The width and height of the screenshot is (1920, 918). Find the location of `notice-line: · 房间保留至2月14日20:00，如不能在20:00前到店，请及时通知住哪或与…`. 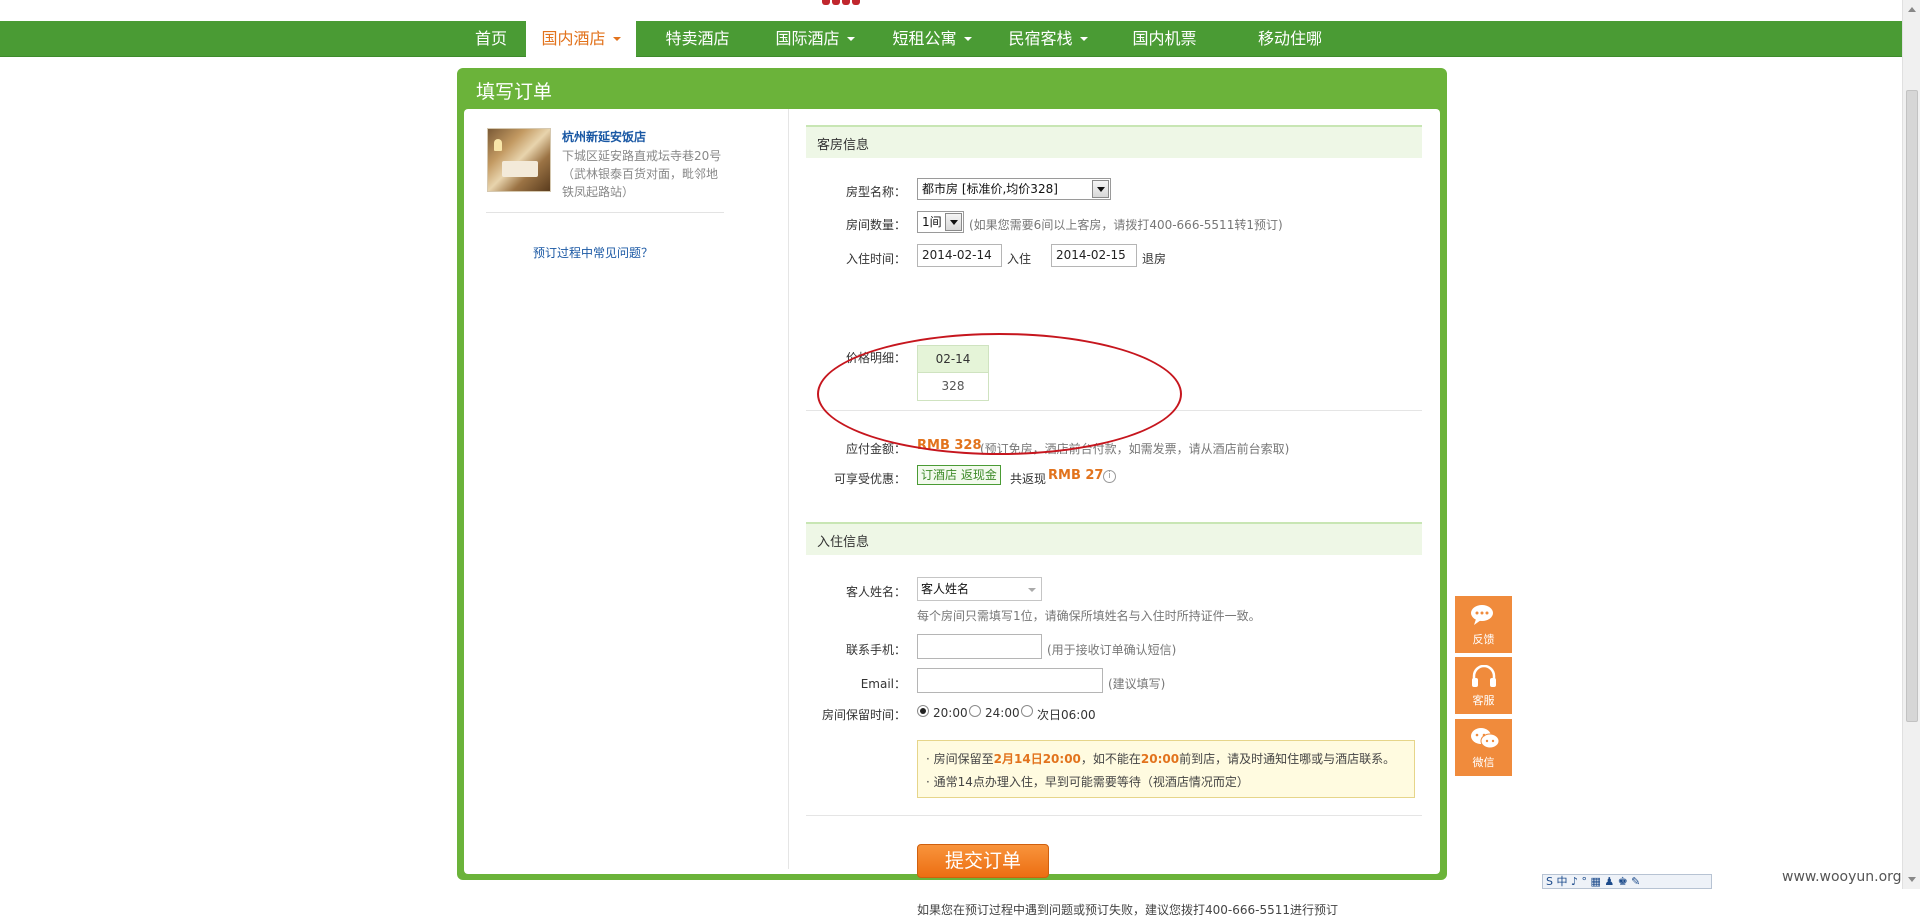

notice-line: · 房间保留至2月14日20:00，如不能在20:00前到店，请及时通知住哪或与… is located at coordinates (1161, 759).